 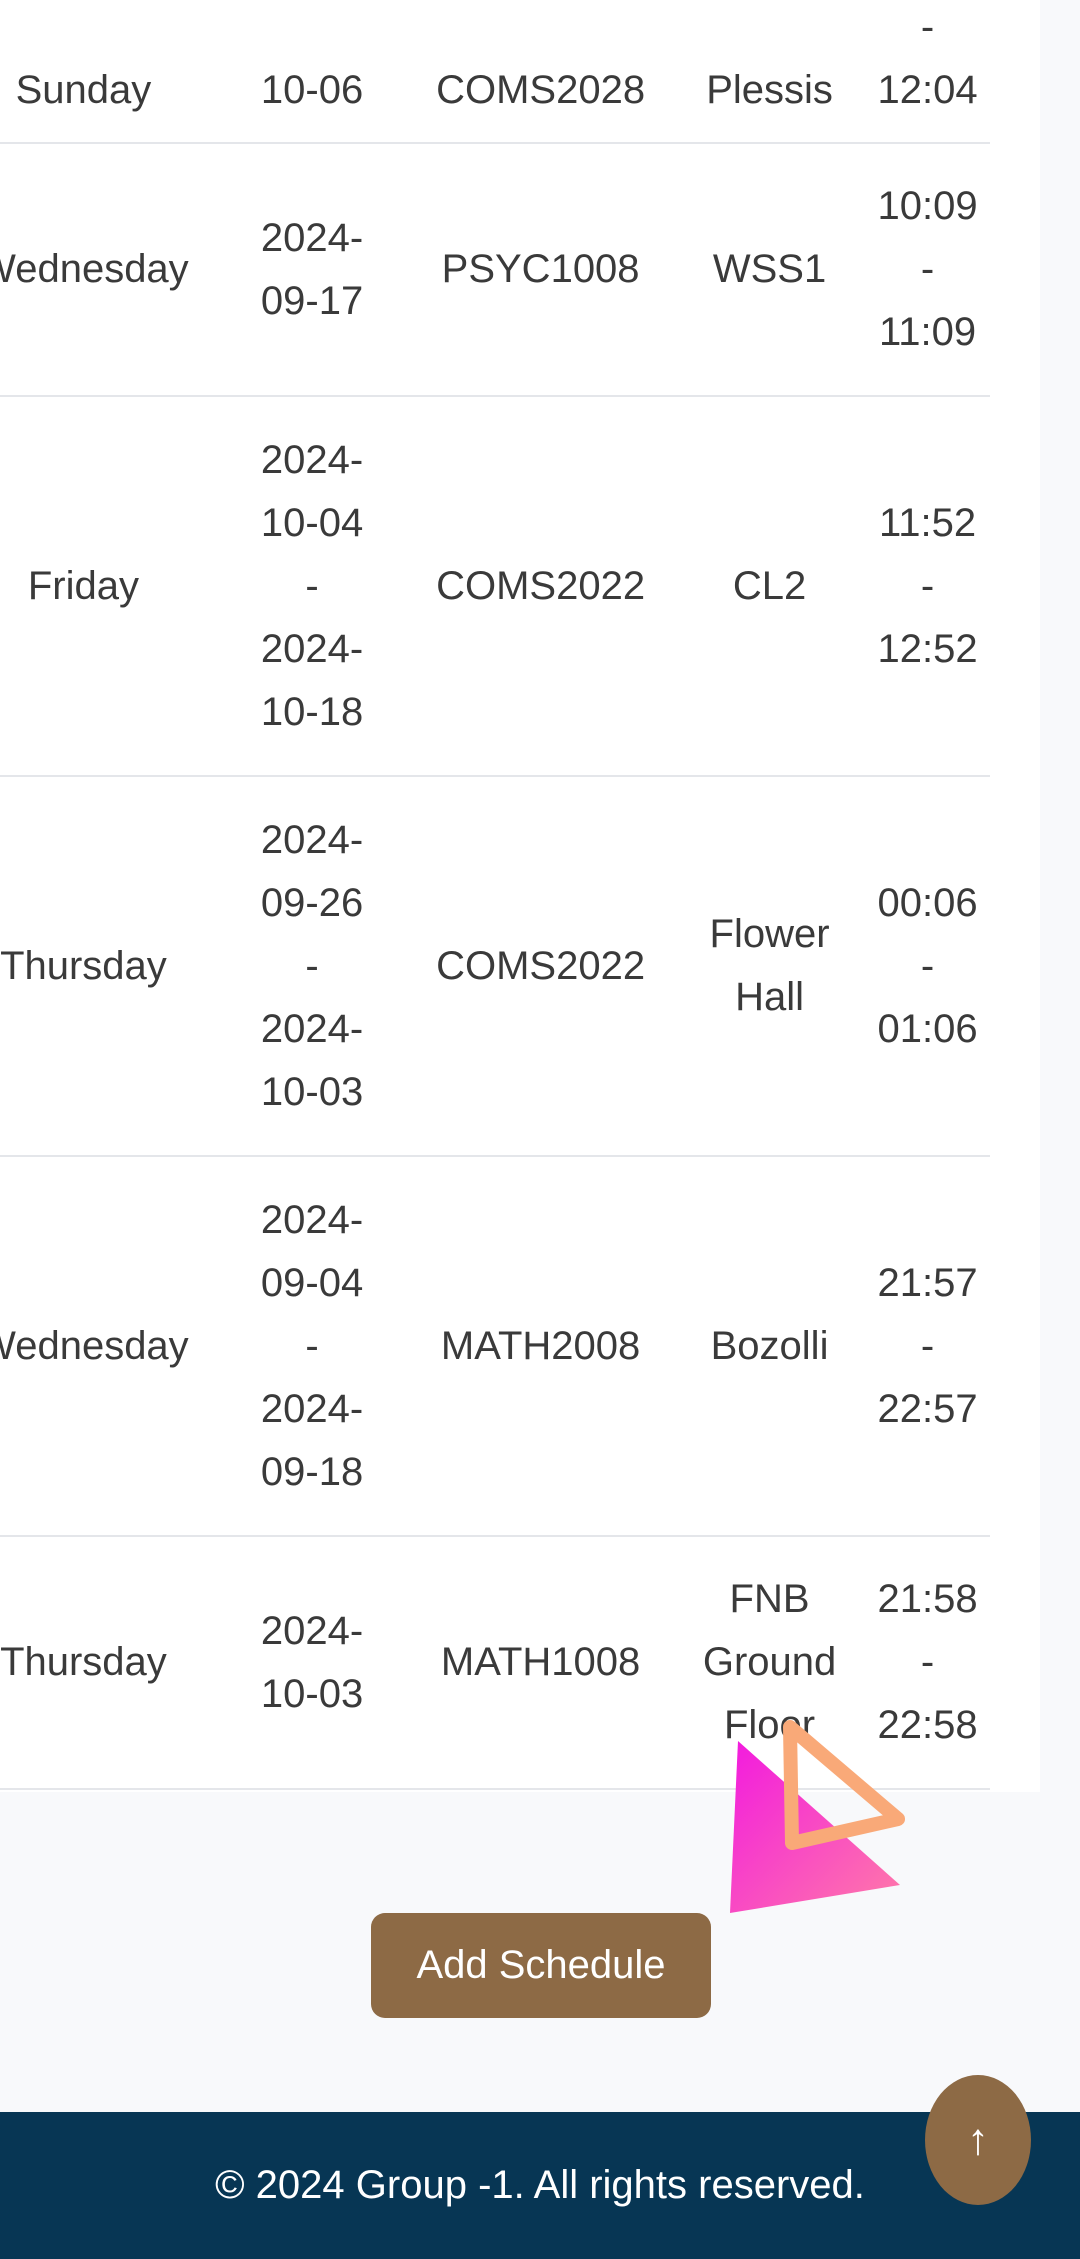 What do you see at coordinates (83, 585) in the screenshot?
I see `day-cell-text: Friday` at bounding box center [83, 585].